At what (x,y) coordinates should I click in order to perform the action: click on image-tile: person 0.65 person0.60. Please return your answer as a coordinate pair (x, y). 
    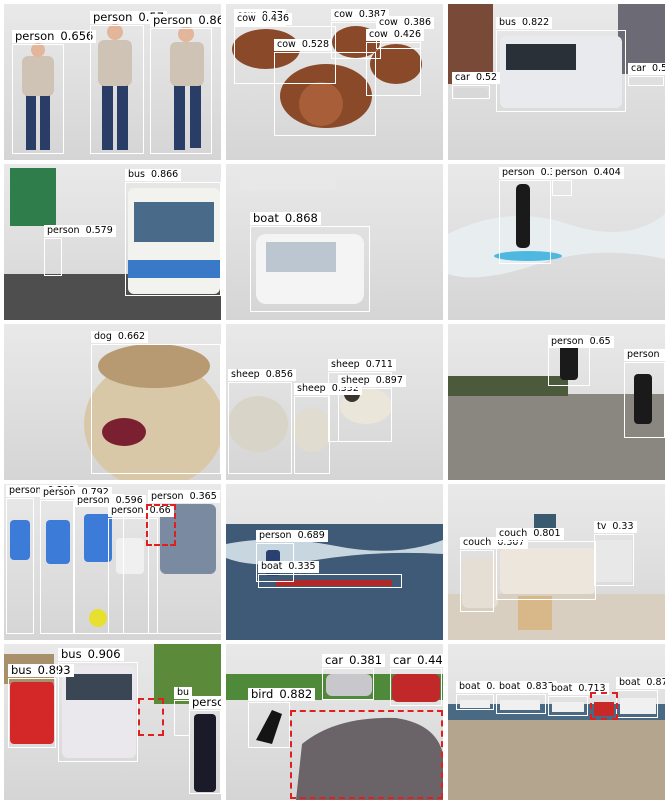
    Looking at the image, I should click on (556, 402).